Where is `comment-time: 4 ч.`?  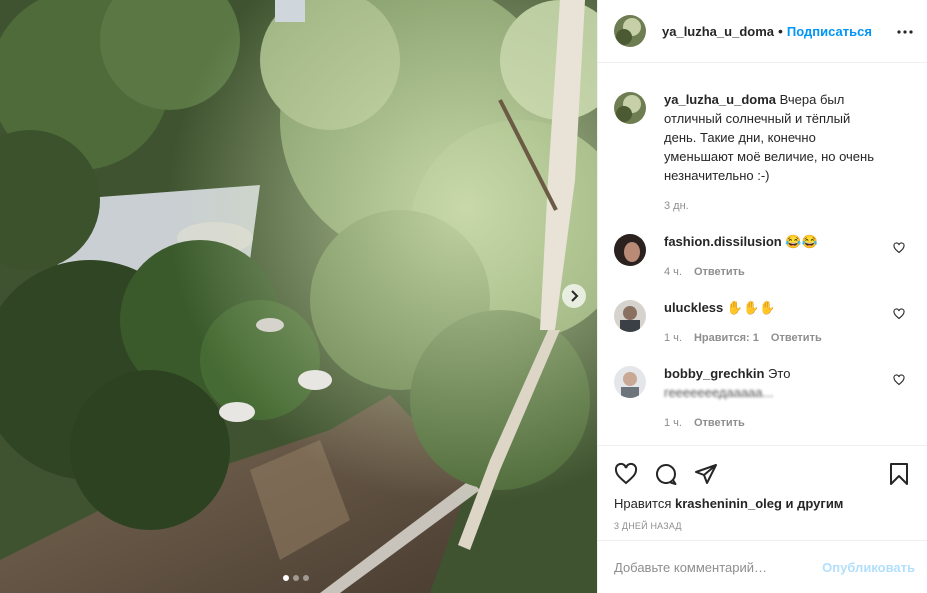 comment-time: 4 ч. is located at coordinates (673, 272).